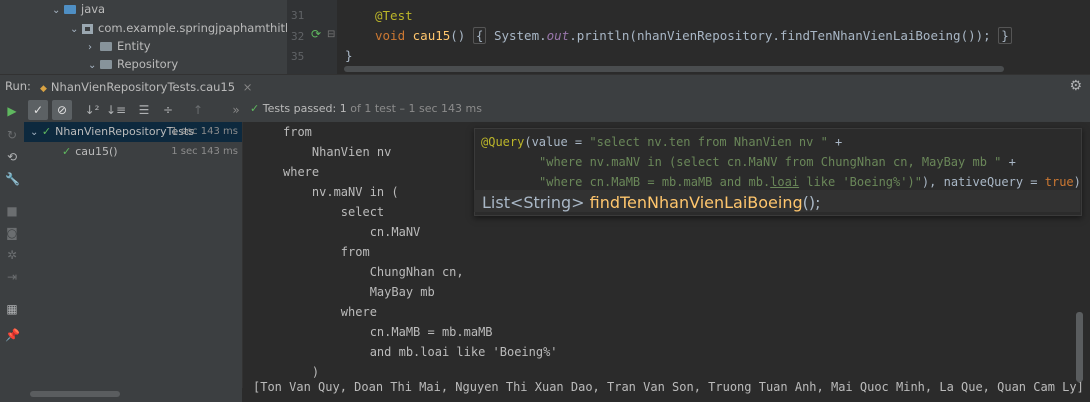 Image resolution: width=1090 pixels, height=402 pixels. Describe the element at coordinates (116, 110) in the screenshot. I see `sort-duration-icon: ↓≡` at that location.